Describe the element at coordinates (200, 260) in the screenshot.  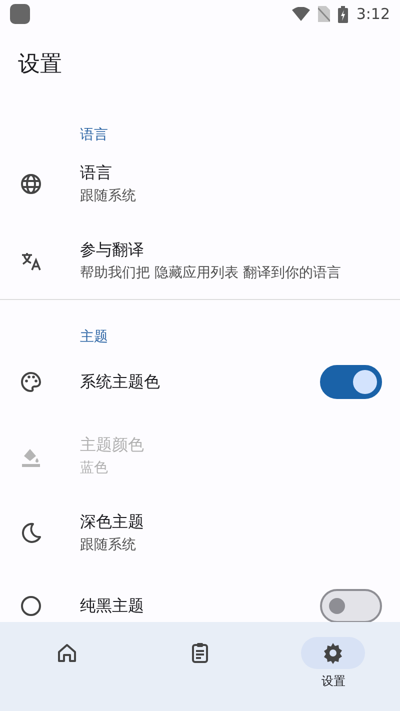
I see `settings-row: 参与翻译 帮助我们把 隐藏应用列表 翻译到你的语言` at that location.